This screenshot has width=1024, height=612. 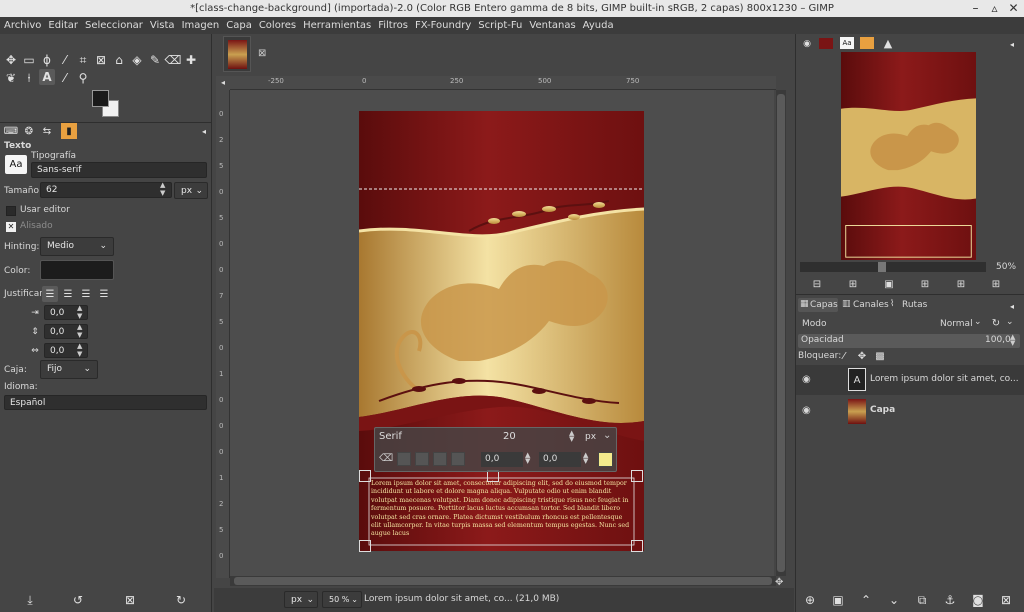 What do you see at coordinates (386, 458) in the screenshot?
I see `clear-style-icon: ⌫` at bounding box center [386, 458].